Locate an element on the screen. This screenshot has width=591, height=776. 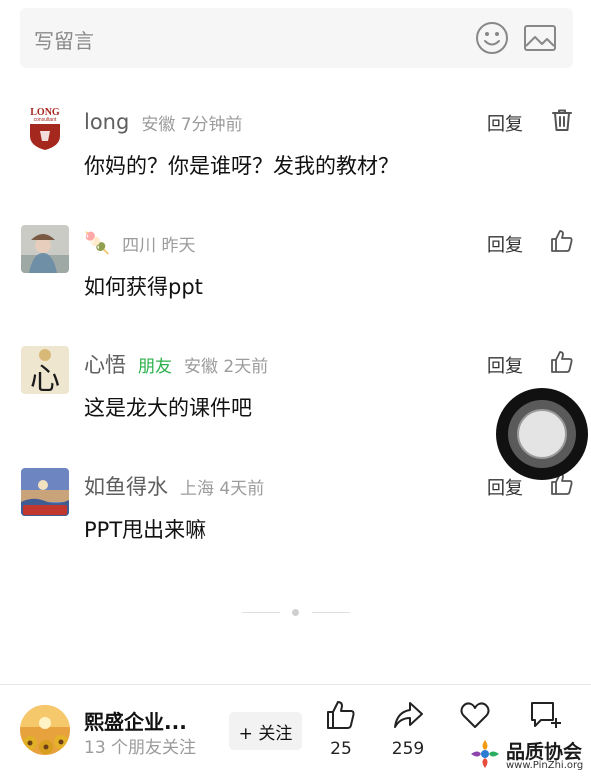
compose-placeholder: 写留言 is located at coordinates (64, 41).